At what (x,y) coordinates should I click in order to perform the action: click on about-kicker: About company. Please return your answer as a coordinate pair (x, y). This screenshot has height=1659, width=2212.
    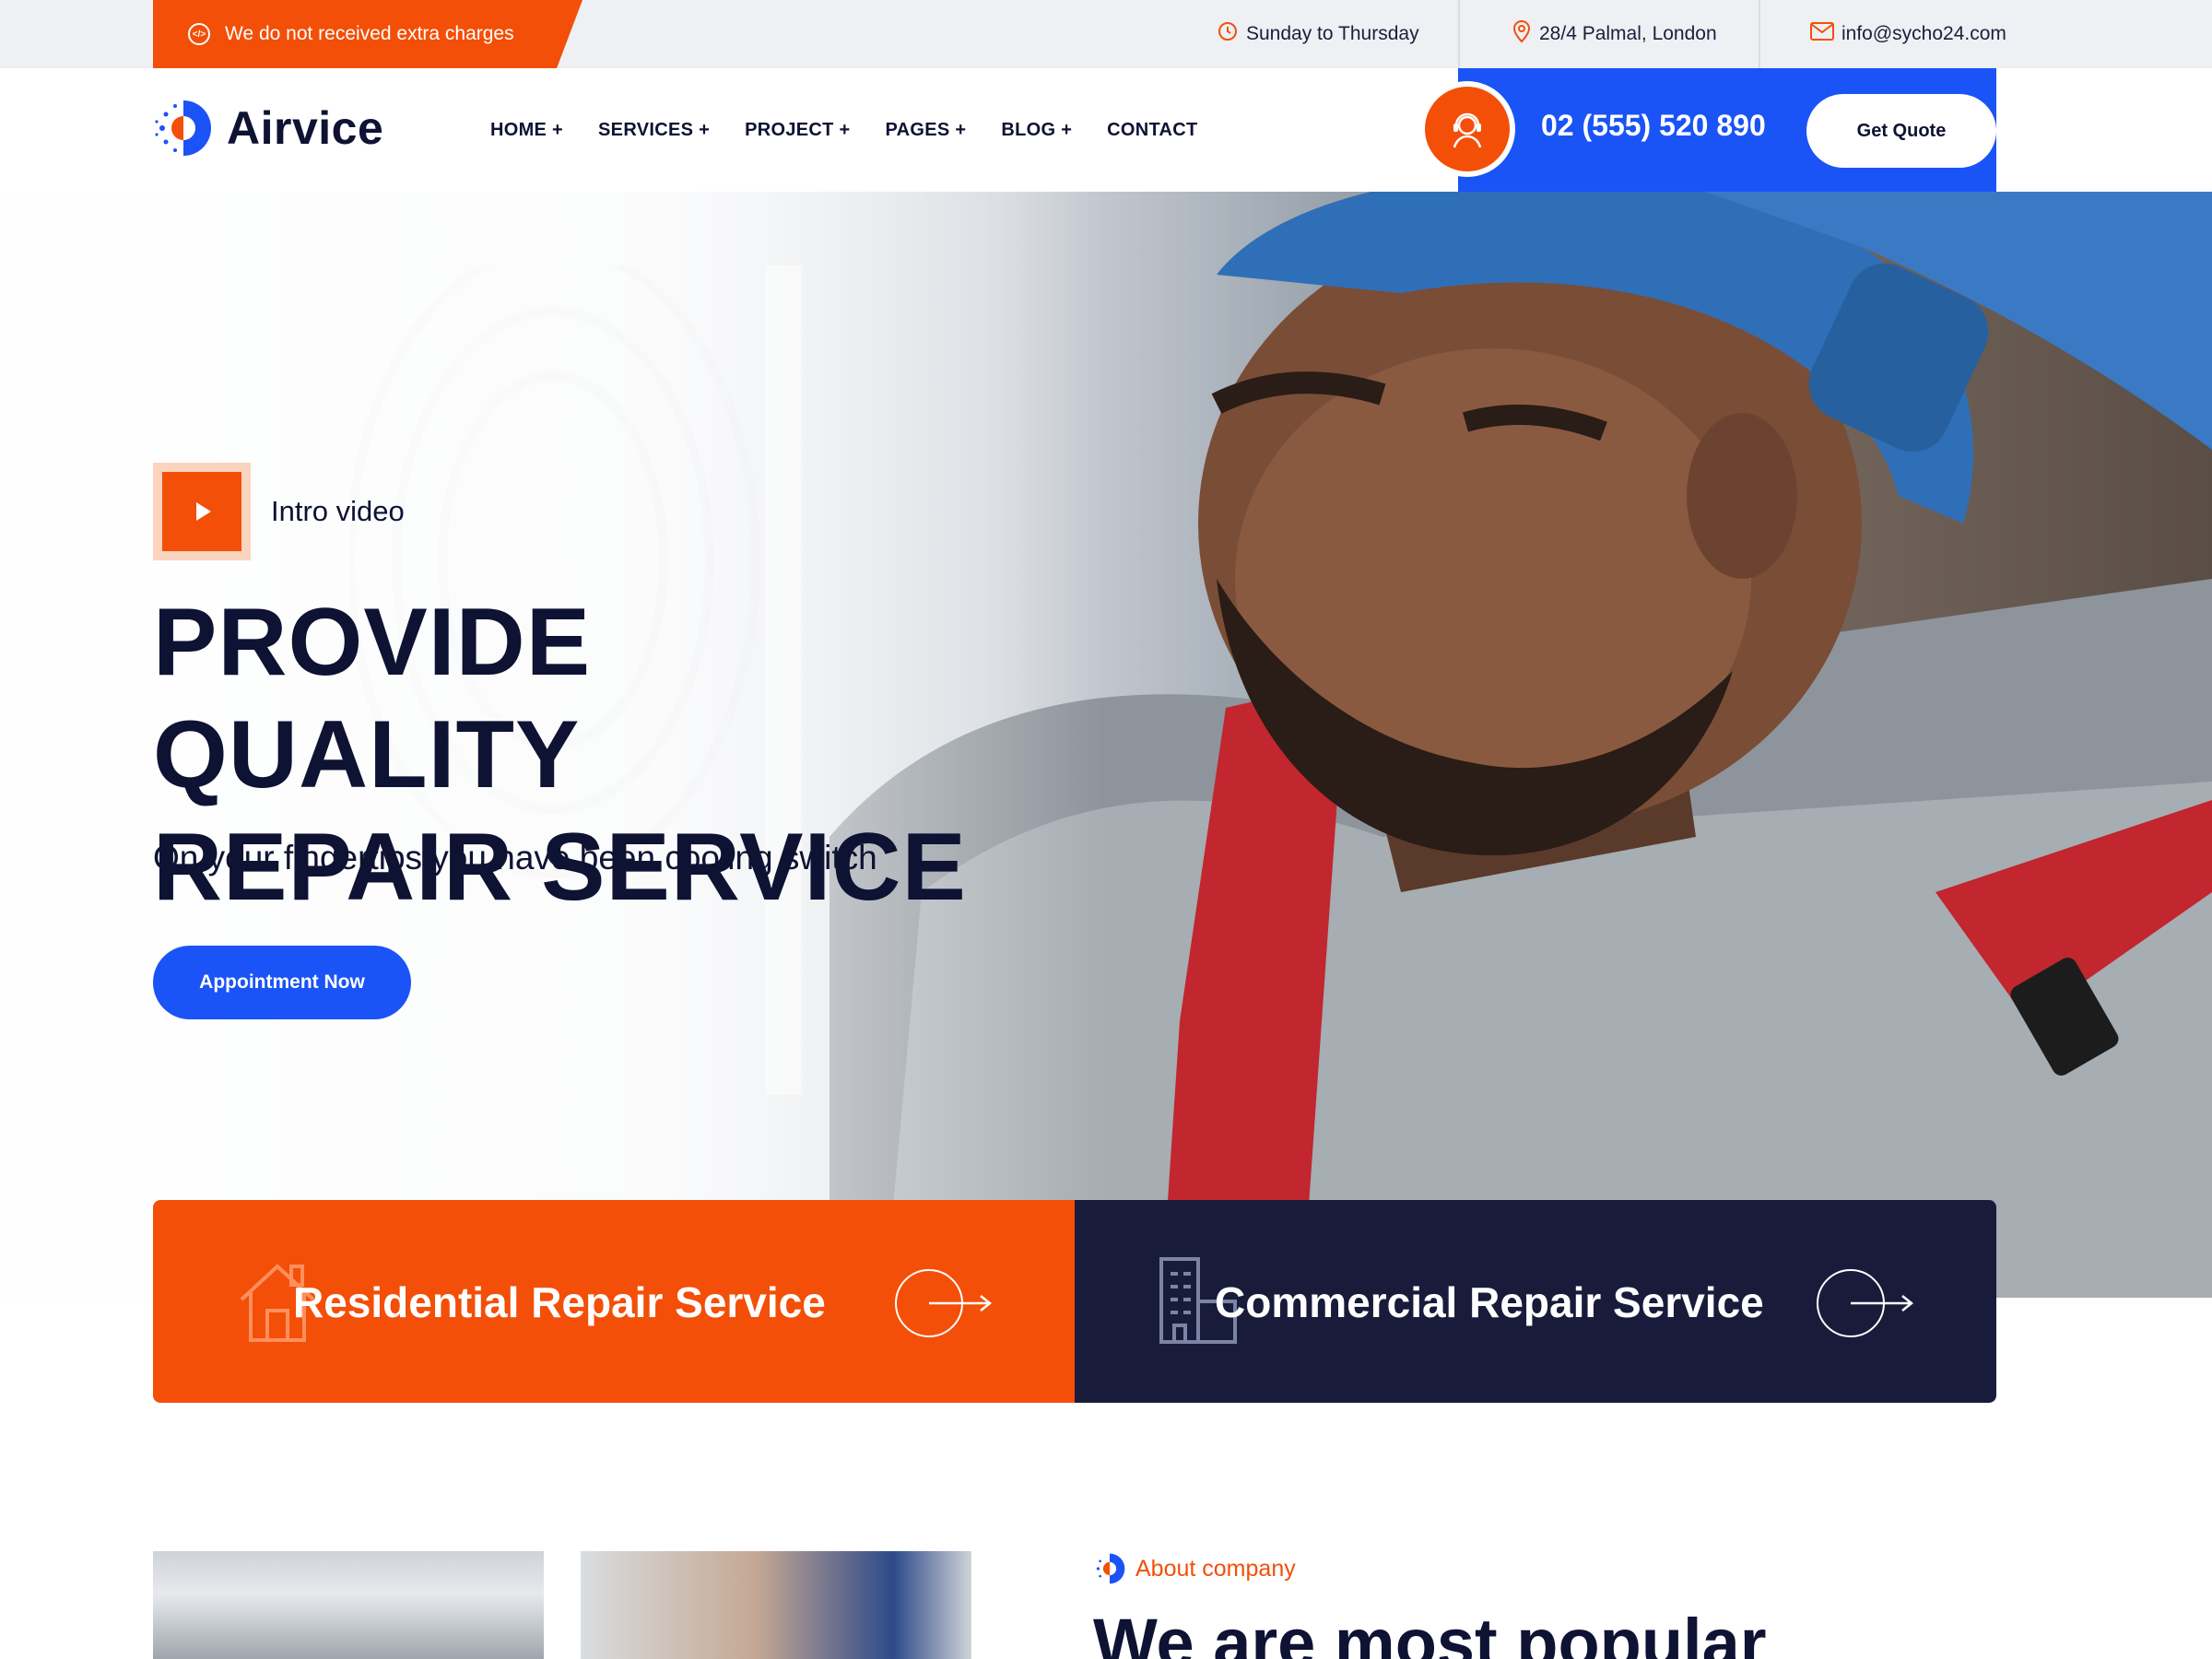
    Looking at the image, I should click on (1194, 1568).